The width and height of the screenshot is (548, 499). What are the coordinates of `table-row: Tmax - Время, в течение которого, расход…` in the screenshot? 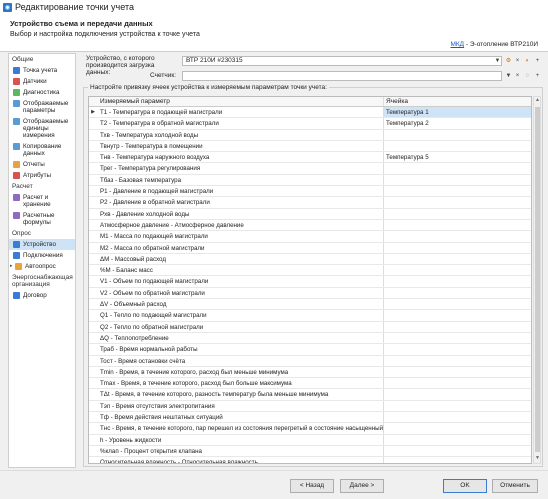 It's located at (310, 384).